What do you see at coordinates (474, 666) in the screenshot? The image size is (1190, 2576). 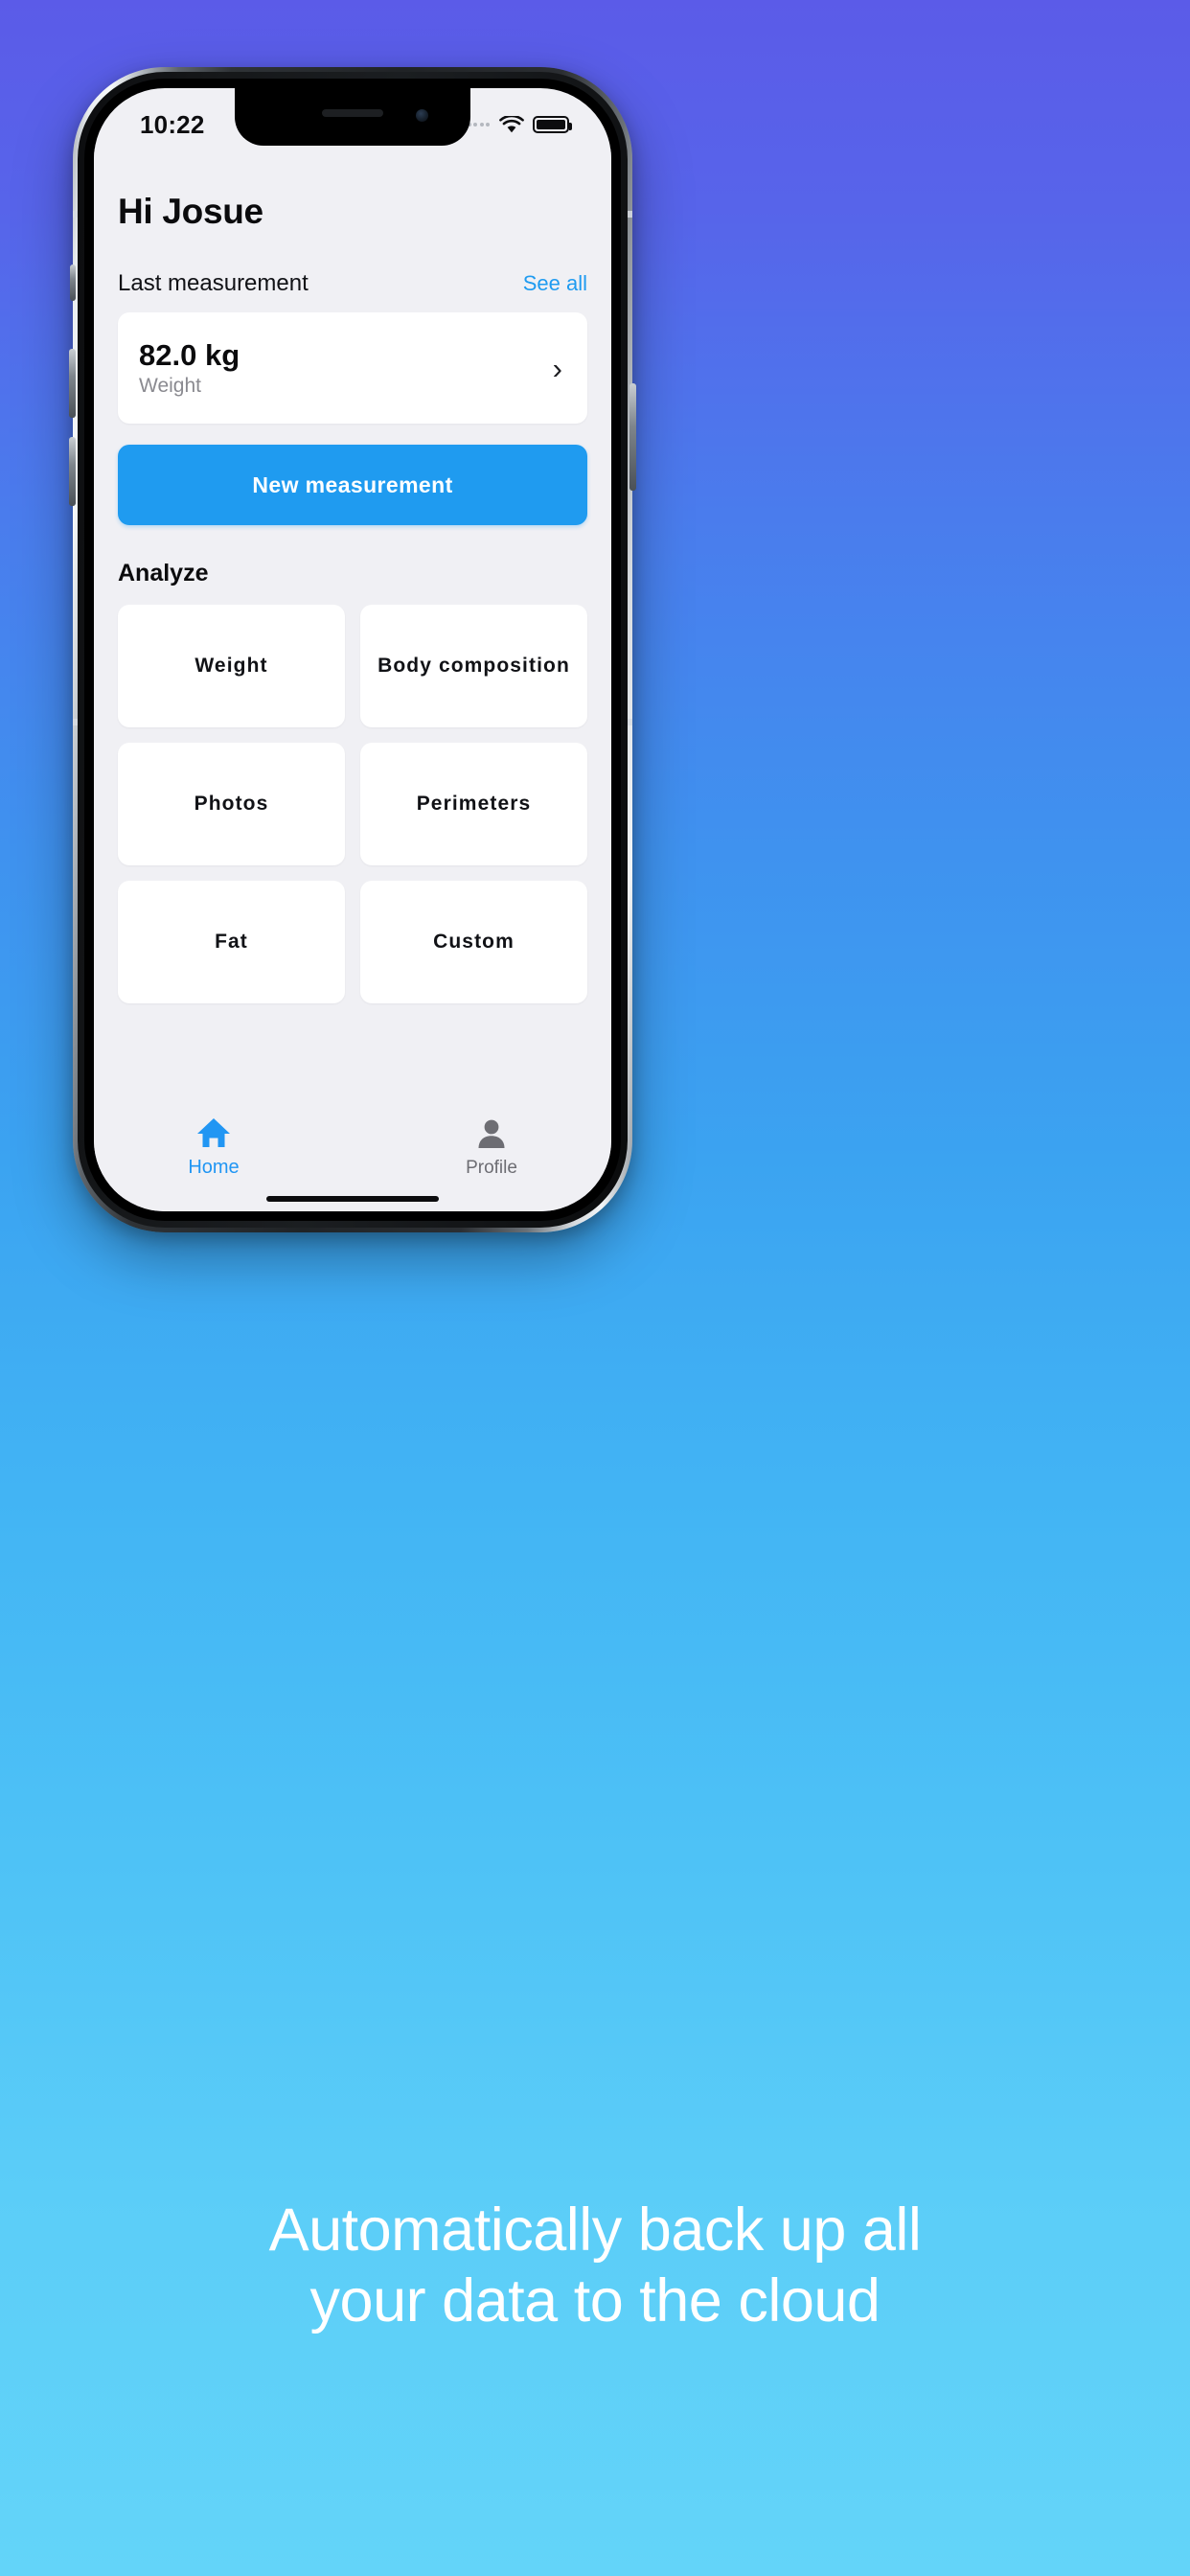 I see `analyze-tile-body-composition: Body composition` at bounding box center [474, 666].